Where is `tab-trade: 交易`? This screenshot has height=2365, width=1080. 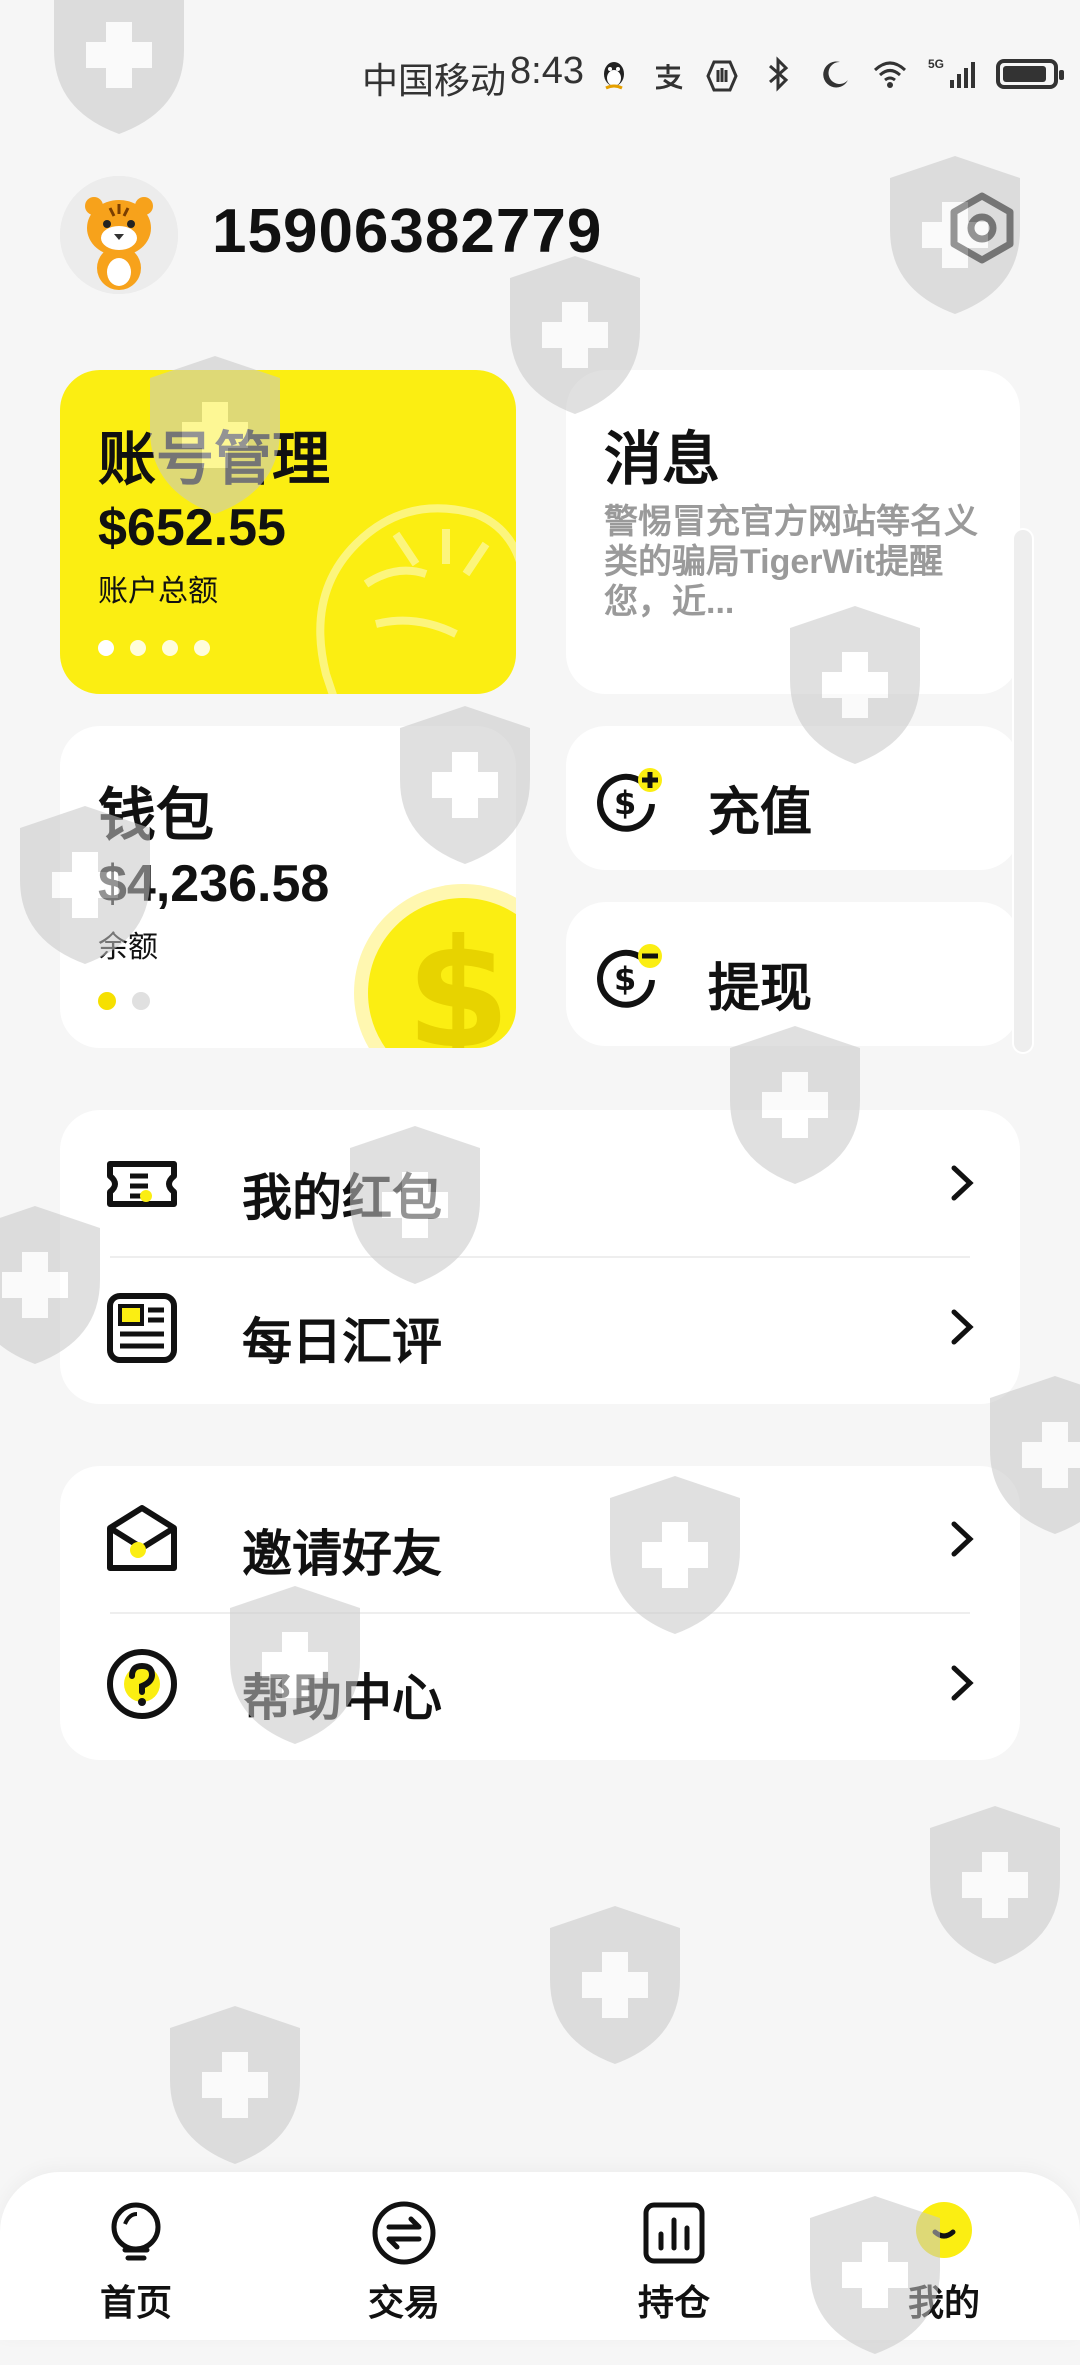 tab-trade: 交易 is located at coordinates (404, 2265).